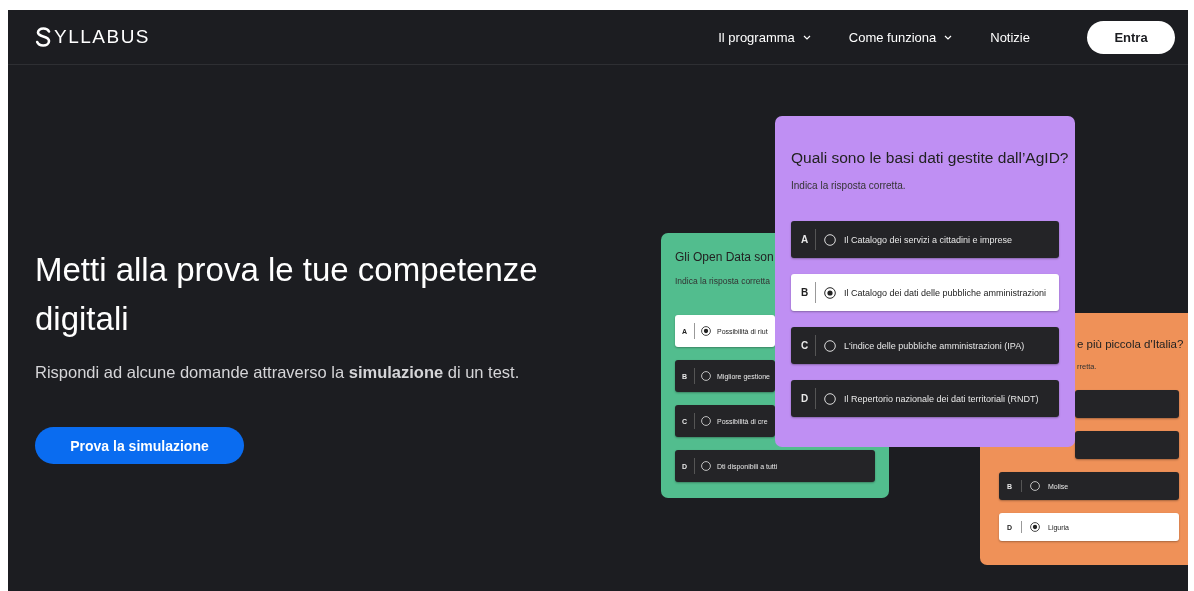  I want to click on logo-text: YLLABUS, so click(102, 37).